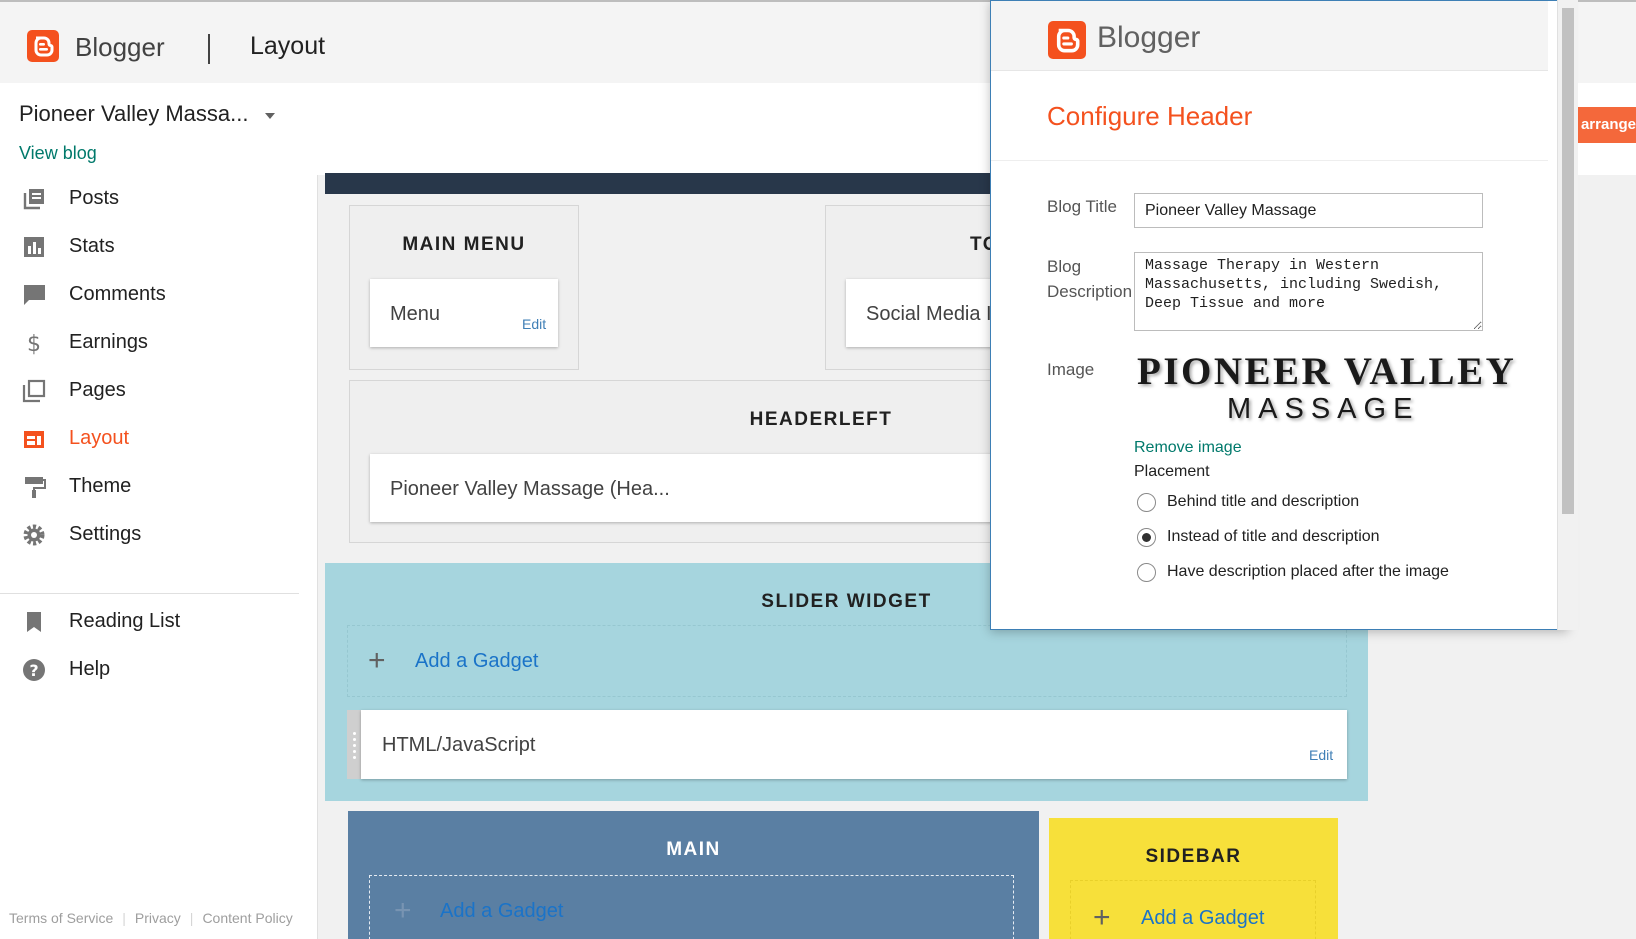 This screenshot has width=1636, height=939. I want to click on sidebar-item-pages: Pages, so click(159, 390).